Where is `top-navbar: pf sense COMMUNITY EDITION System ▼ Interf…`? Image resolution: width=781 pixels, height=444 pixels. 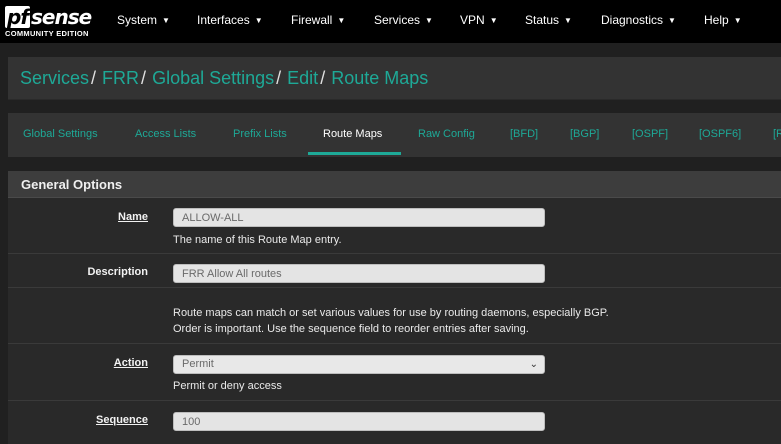 top-navbar: pf sense COMMUNITY EDITION System ▼ Interf… is located at coordinates (390, 21).